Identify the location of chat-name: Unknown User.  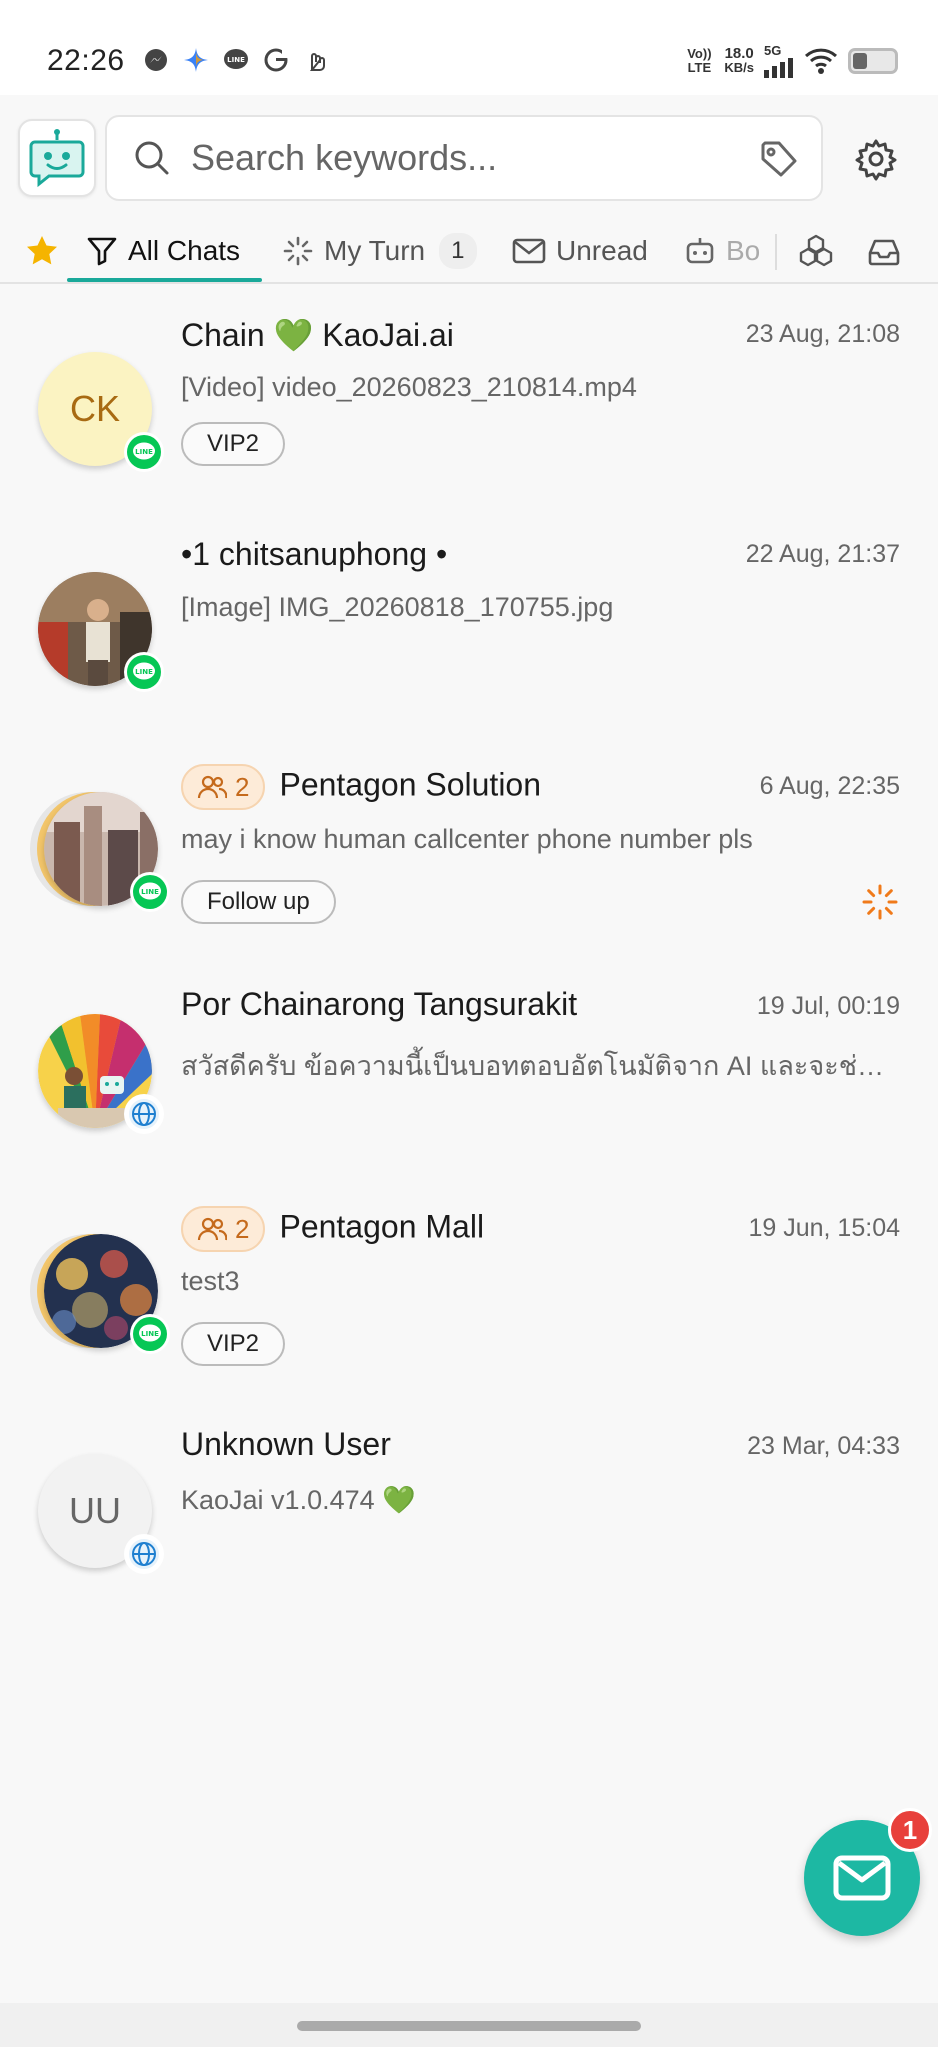
(286, 1444).